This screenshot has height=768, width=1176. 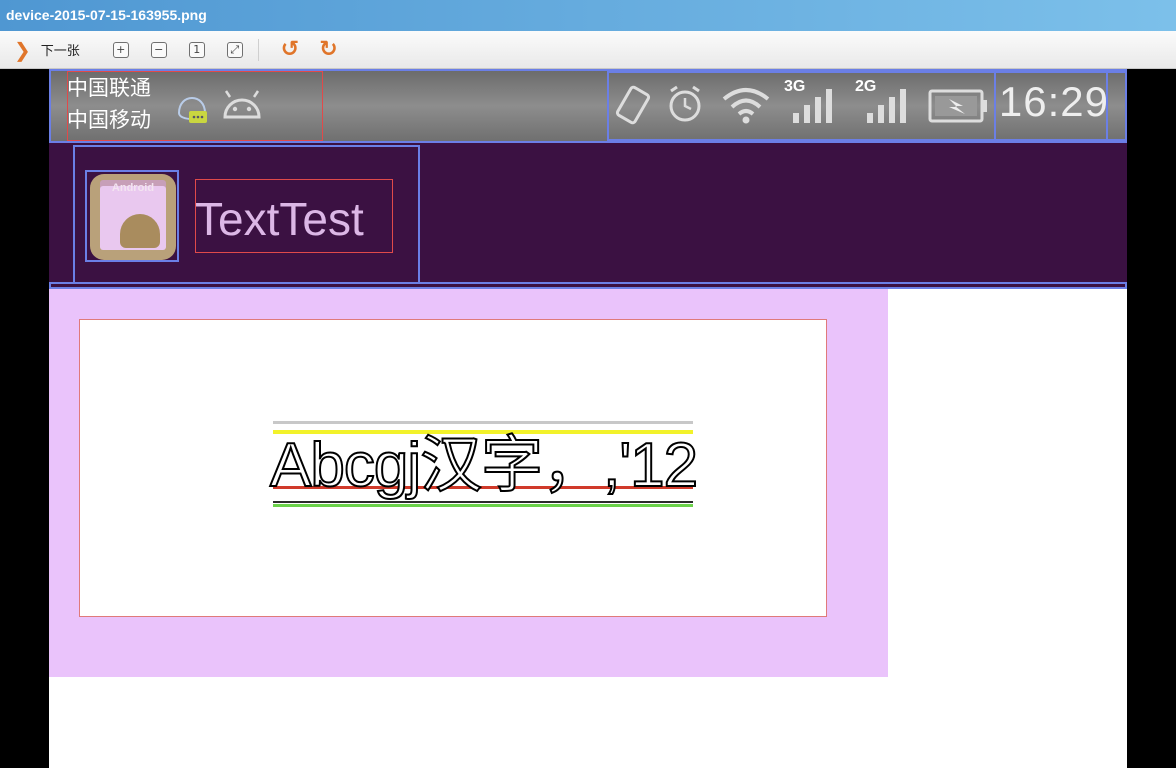 I want to click on zoom-in-icon: +, so click(x=120, y=49).